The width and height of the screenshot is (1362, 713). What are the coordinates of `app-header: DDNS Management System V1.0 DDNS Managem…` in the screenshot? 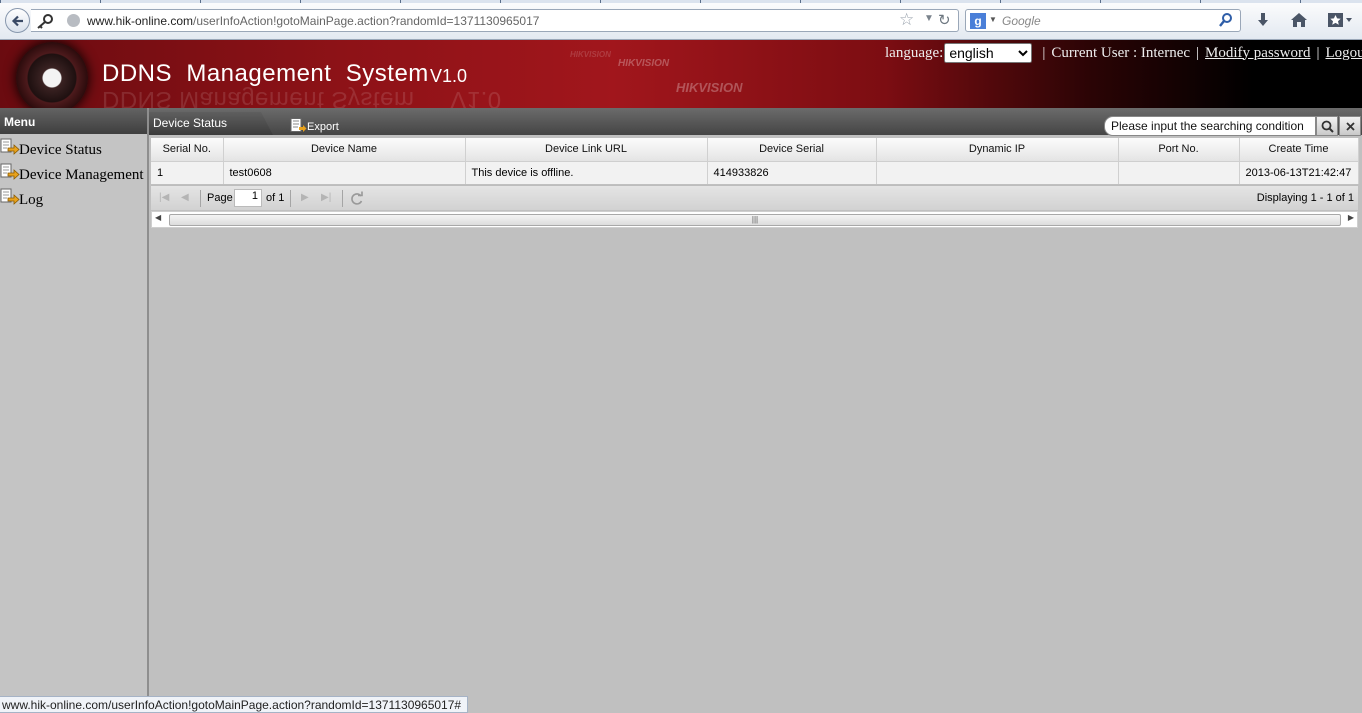 It's located at (681, 74).